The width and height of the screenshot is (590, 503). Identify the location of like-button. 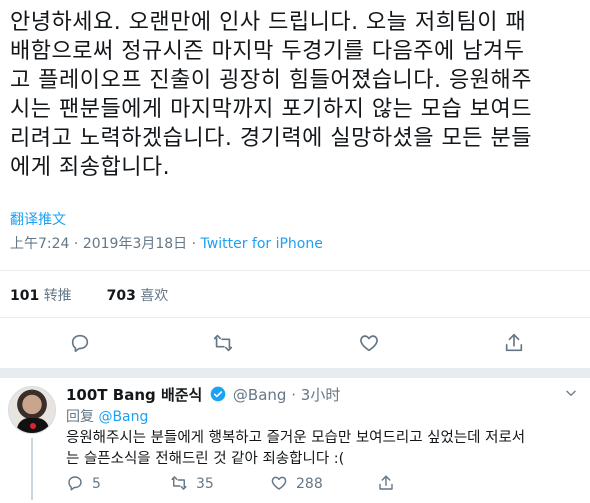
(371, 344).